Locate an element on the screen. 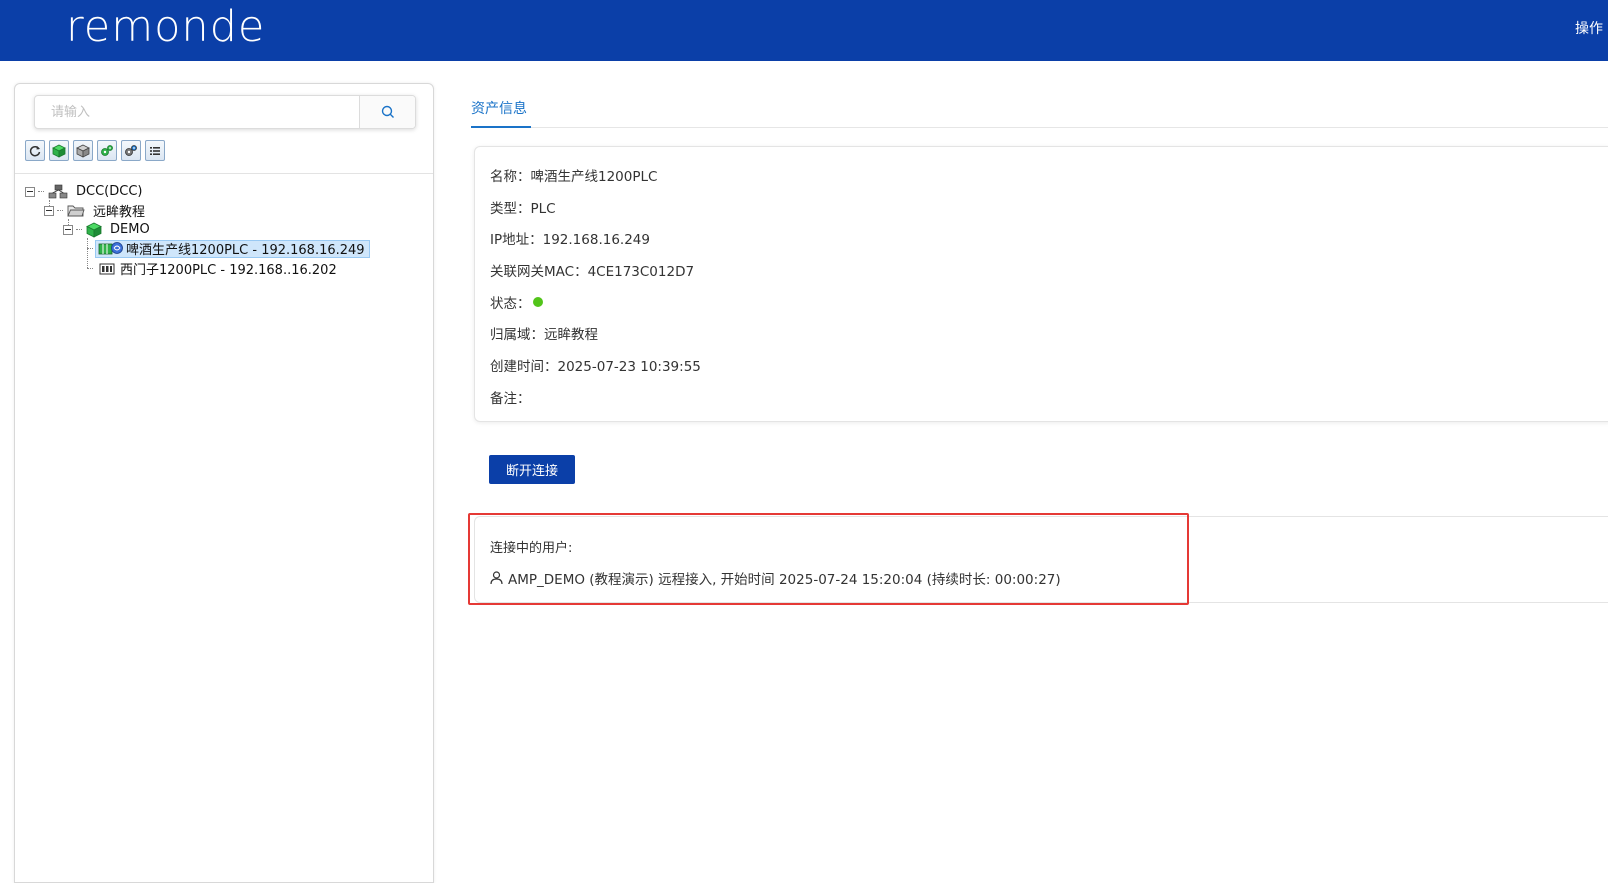 Image resolution: width=1608 pixels, height=883 pixels. status-label: 状态： is located at coordinates (510, 304).